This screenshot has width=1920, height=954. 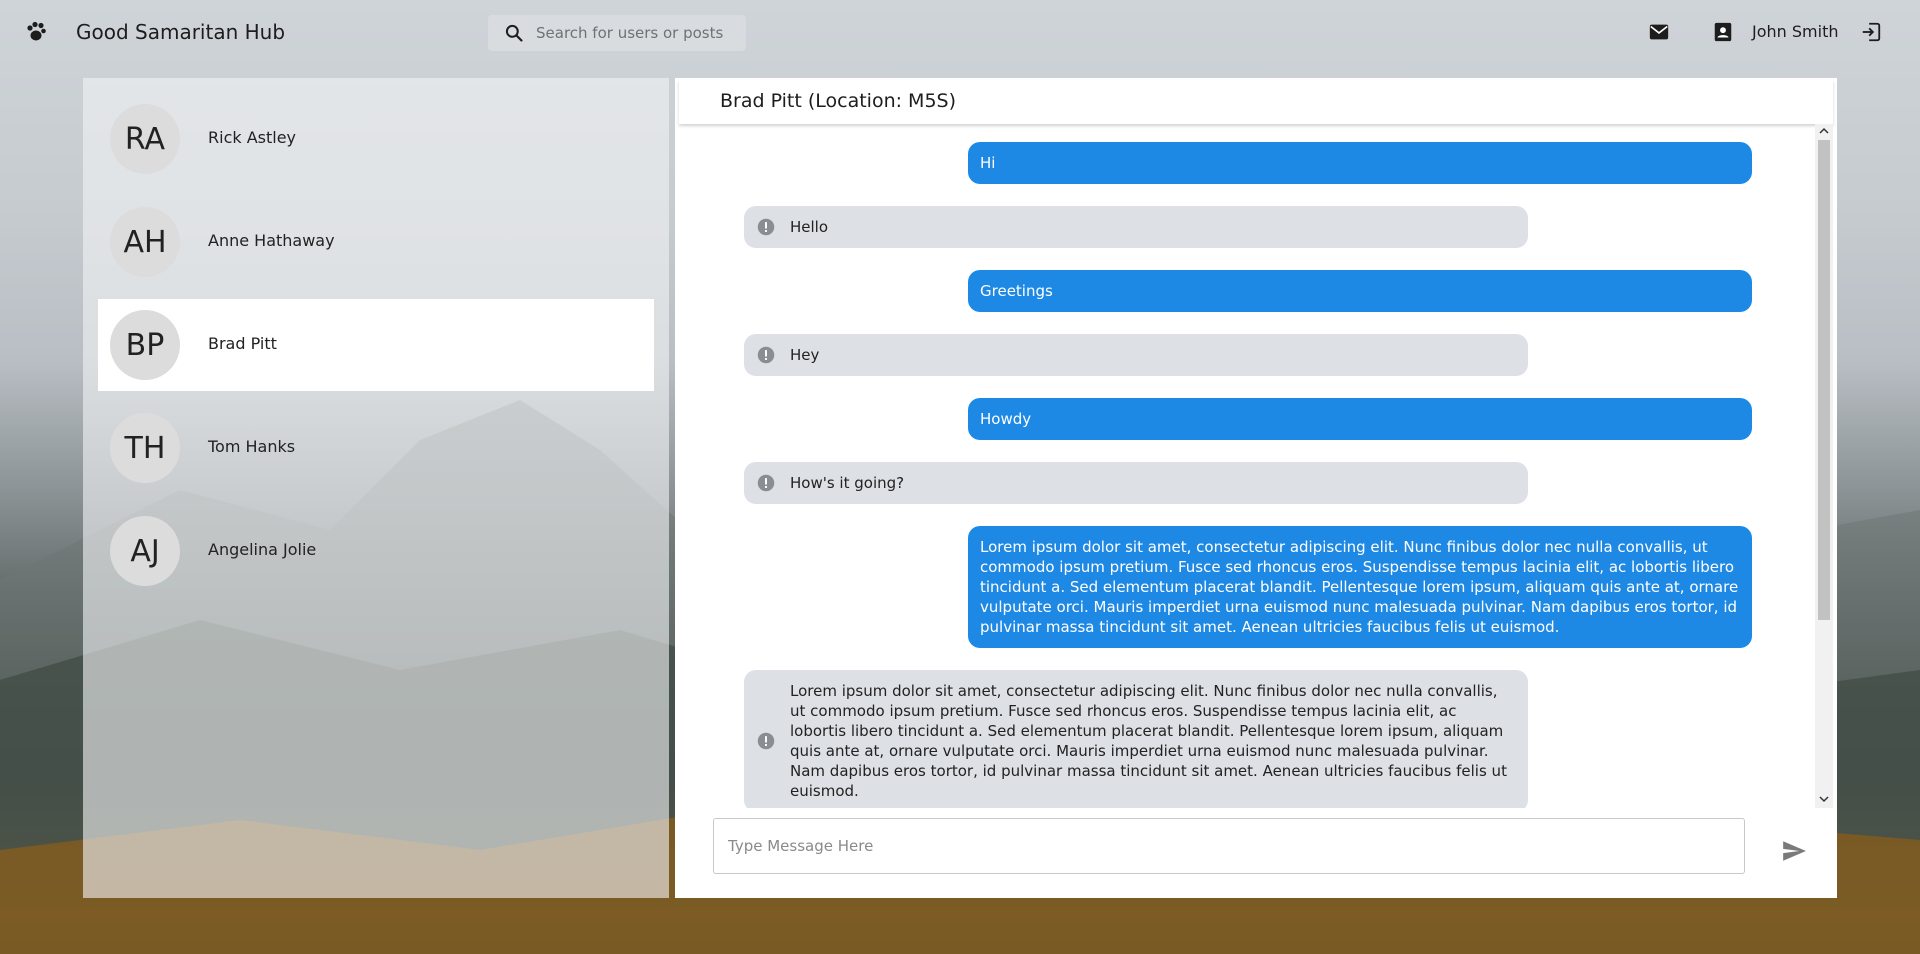 I want to click on contact-name: Angelina Jolie, so click(x=262, y=549).